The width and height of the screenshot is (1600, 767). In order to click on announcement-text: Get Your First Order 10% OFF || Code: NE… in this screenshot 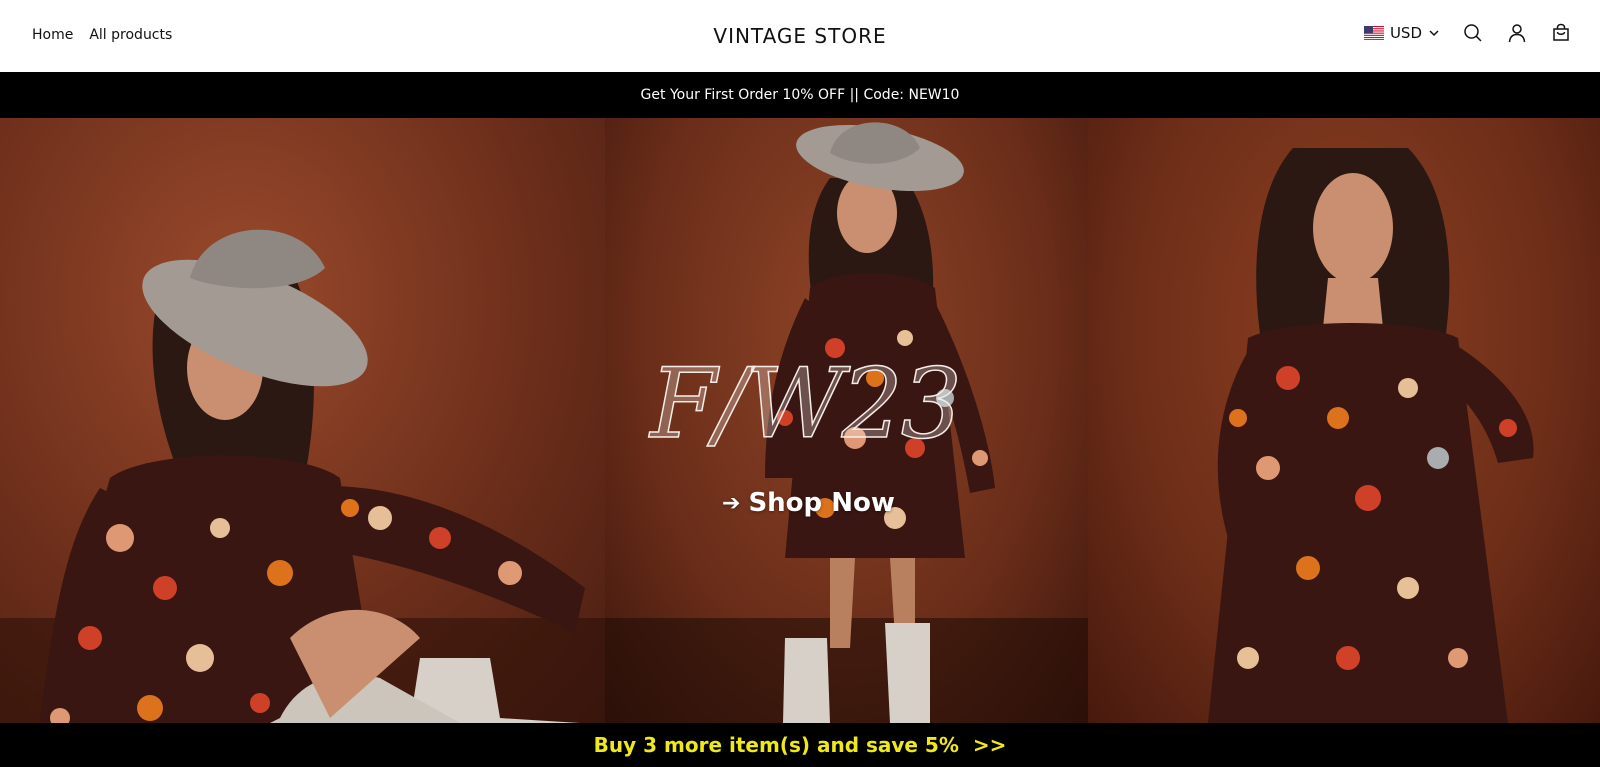, I will do `click(800, 95)`.